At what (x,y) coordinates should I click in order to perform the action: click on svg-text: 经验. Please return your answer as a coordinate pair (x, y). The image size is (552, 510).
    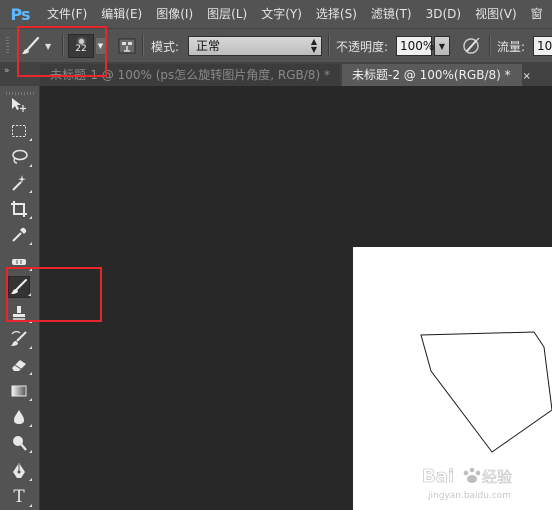
    Looking at the image, I should click on (497, 477).